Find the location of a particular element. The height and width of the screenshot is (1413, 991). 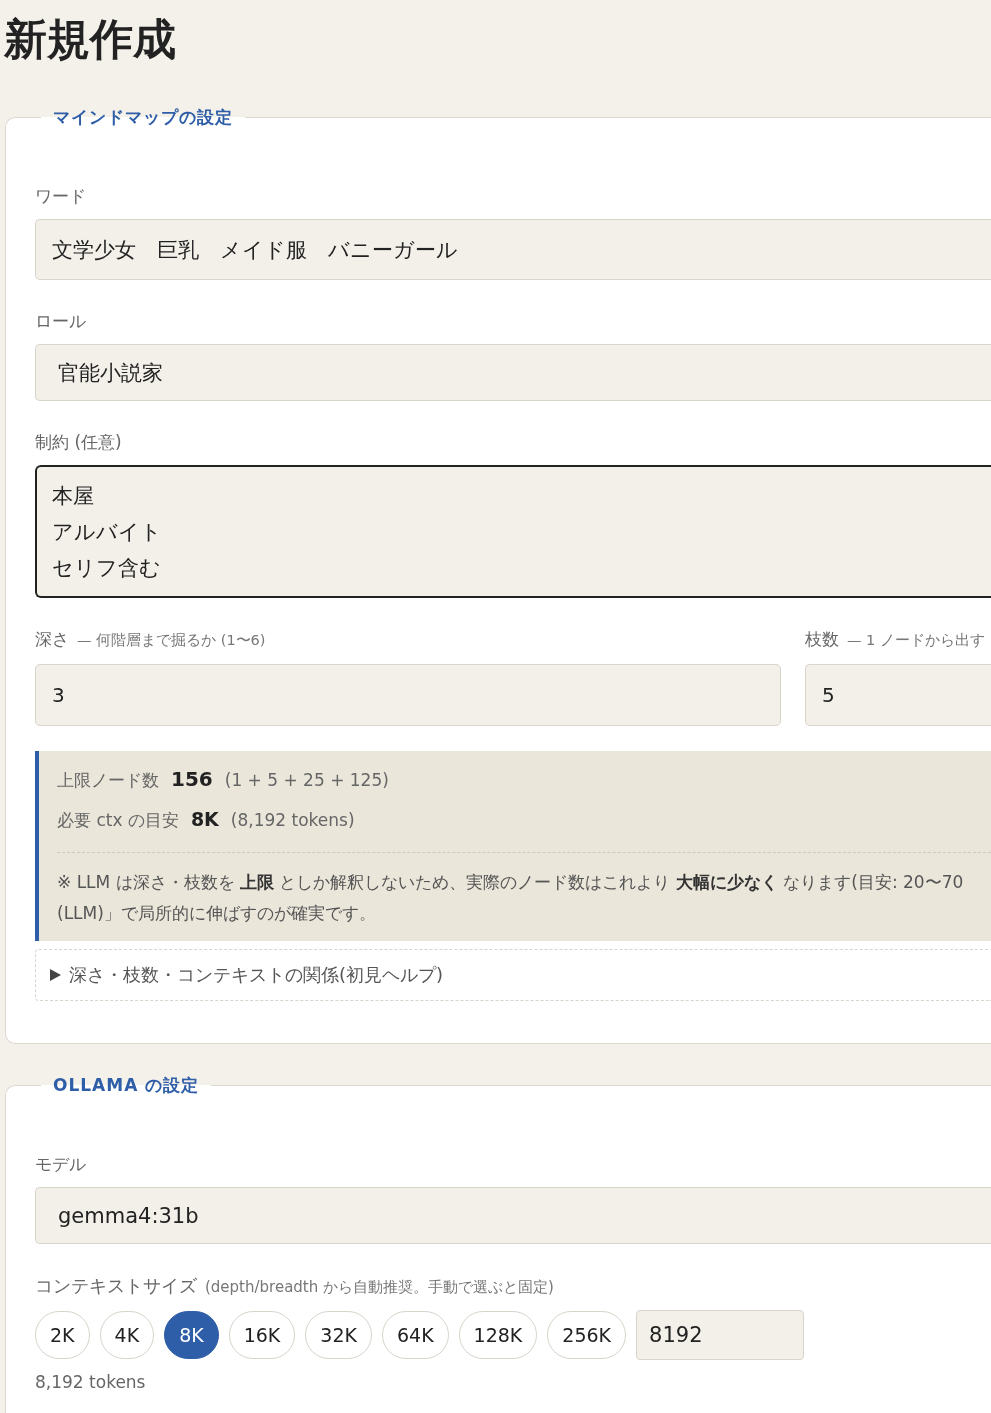

field-hint: — 1 ノードから出す is located at coordinates (916, 640).